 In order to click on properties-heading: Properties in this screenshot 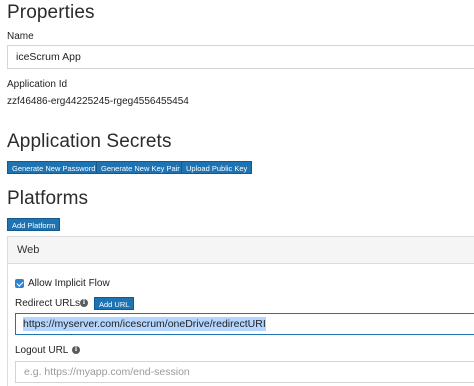, I will do `click(51, 12)`.